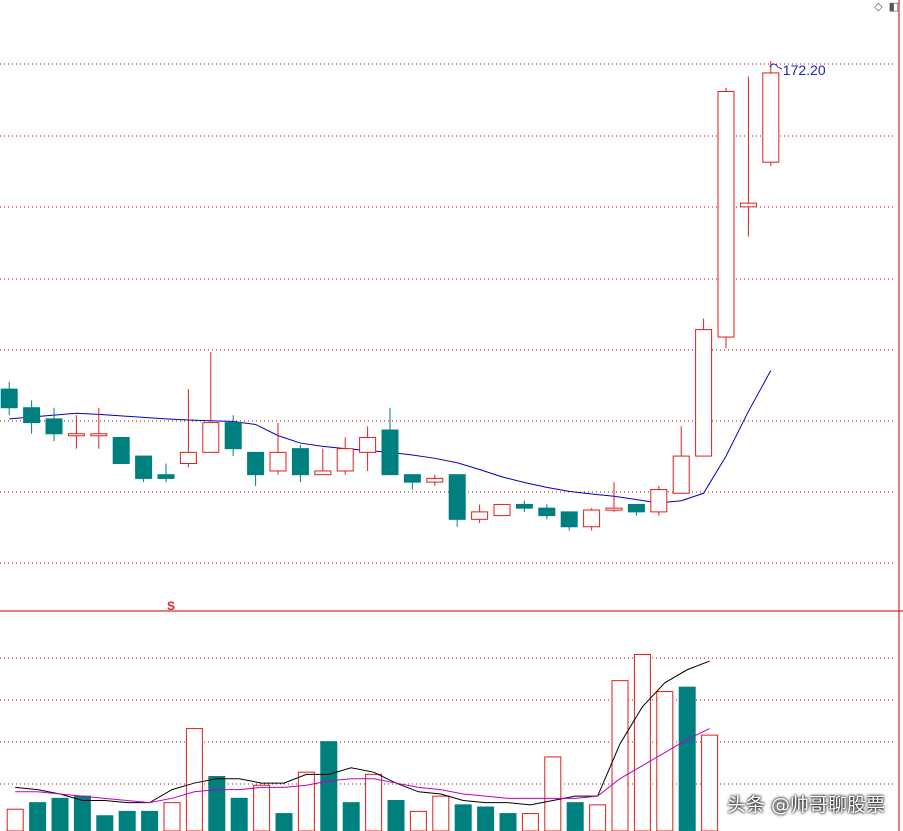 This screenshot has height=831, width=903. I want to click on corner-icons: ◇ ◧, so click(883, 6).